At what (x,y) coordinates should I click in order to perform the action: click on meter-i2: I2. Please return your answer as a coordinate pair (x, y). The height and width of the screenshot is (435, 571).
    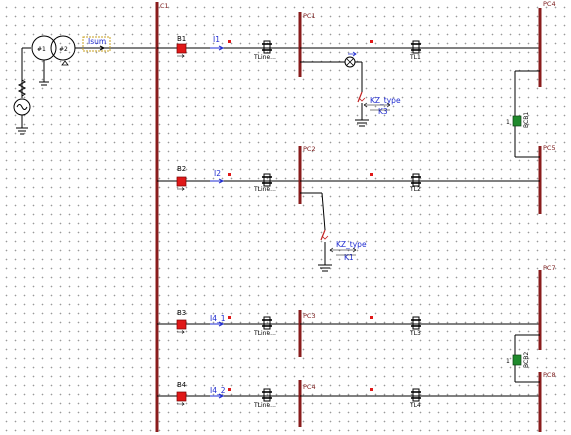
    Looking at the image, I should click on (217, 176).